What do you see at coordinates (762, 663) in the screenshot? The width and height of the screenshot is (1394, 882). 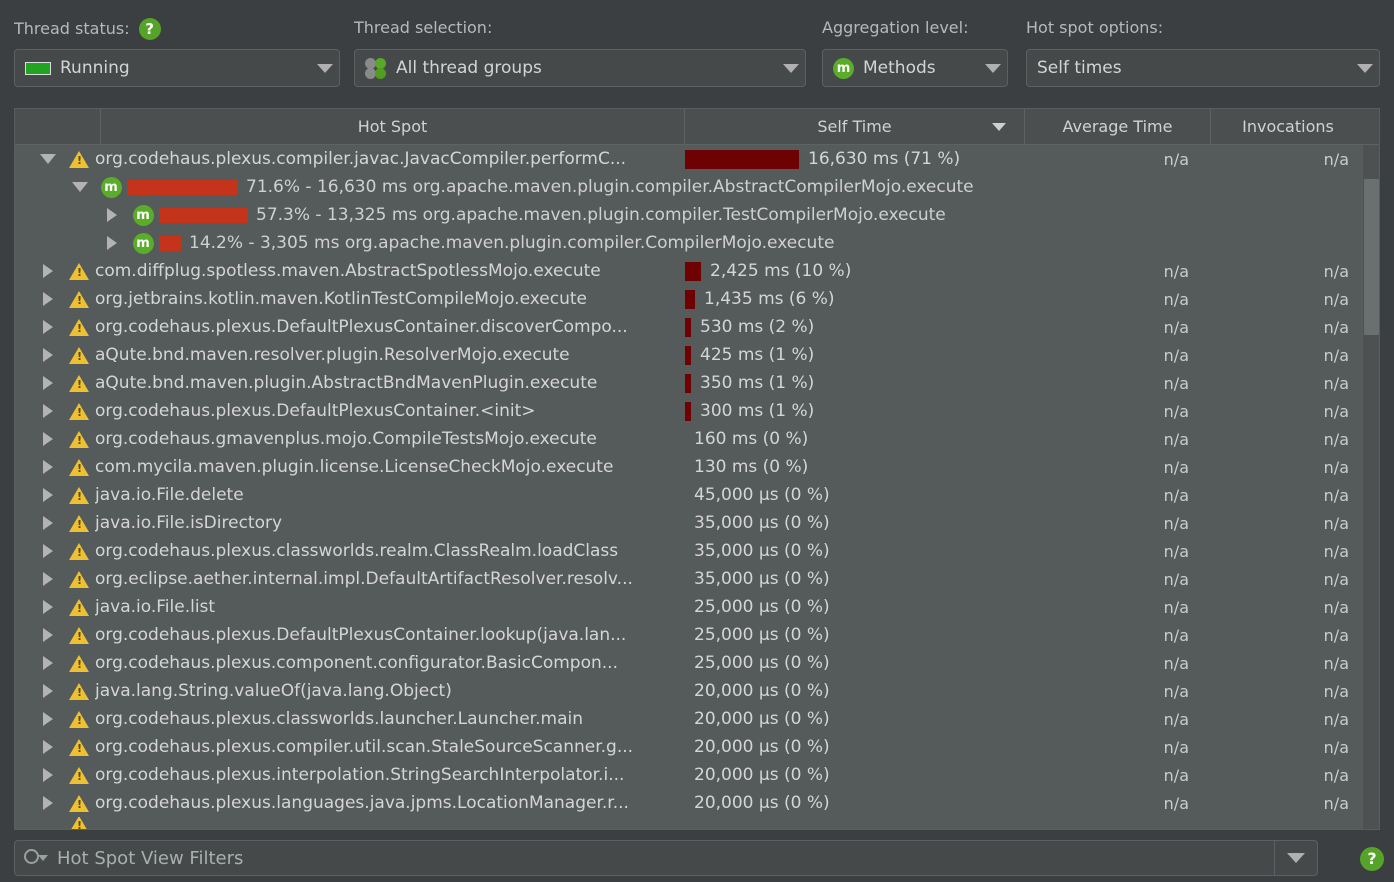 I see `self-time-value: 25,000 µs (0 %)` at bounding box center [762, 663].